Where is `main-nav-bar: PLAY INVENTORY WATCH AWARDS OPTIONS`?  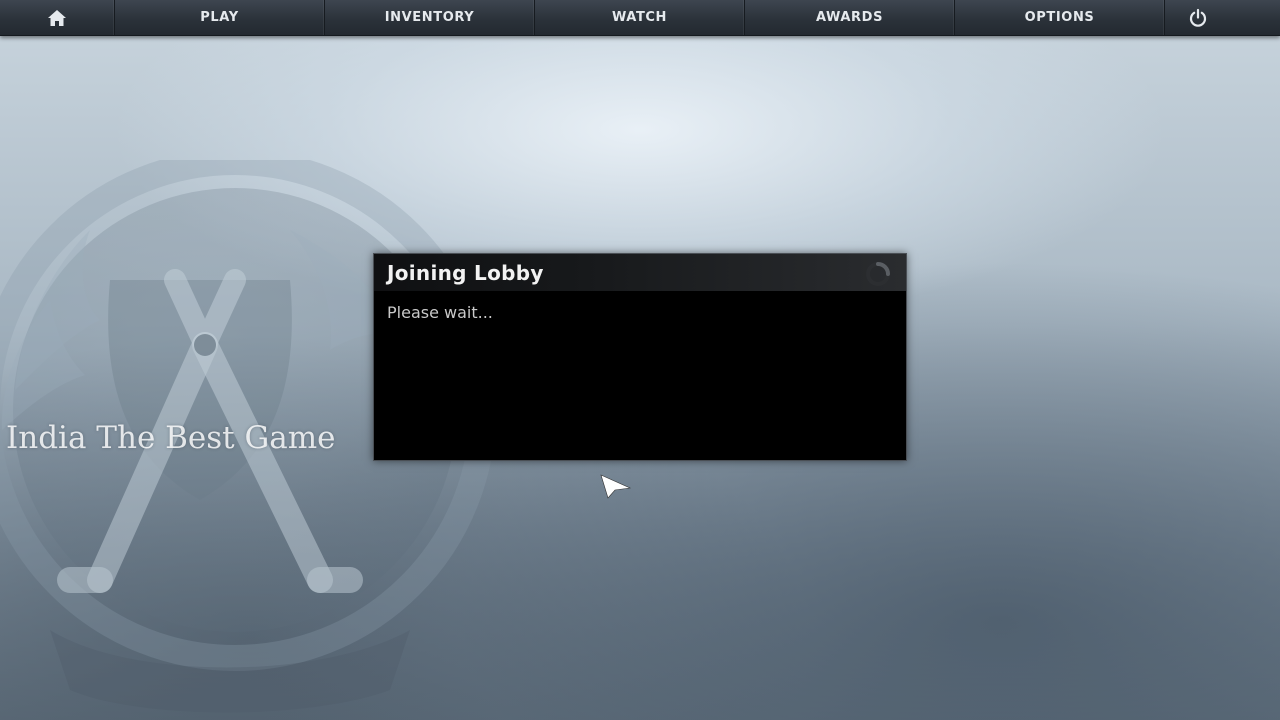 main-nav-bar: PLAY INVENTORY WATCH AWARDS OPTIONS is located at coordinates (640, 18).